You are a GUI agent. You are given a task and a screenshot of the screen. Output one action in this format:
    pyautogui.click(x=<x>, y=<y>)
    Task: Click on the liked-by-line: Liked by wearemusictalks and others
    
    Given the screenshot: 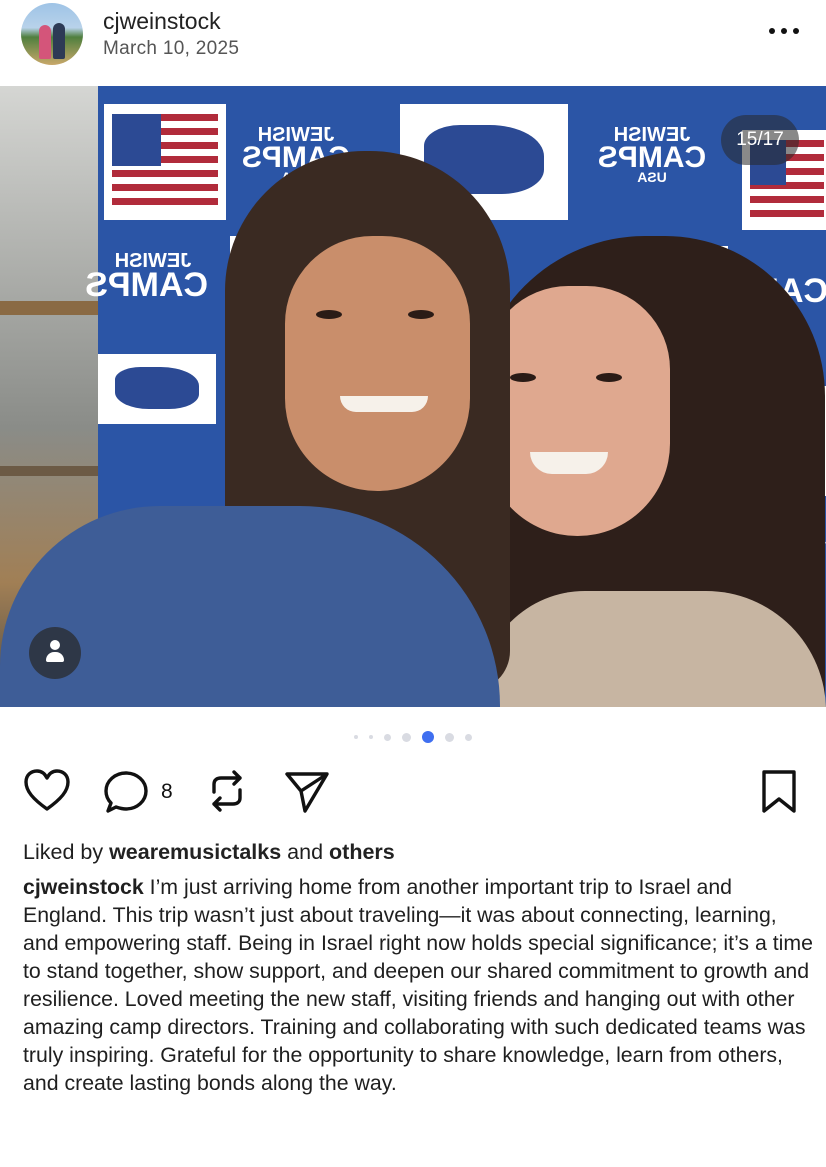 What is the action you would take?
    pyautogui.click(x=209, y=852)
    